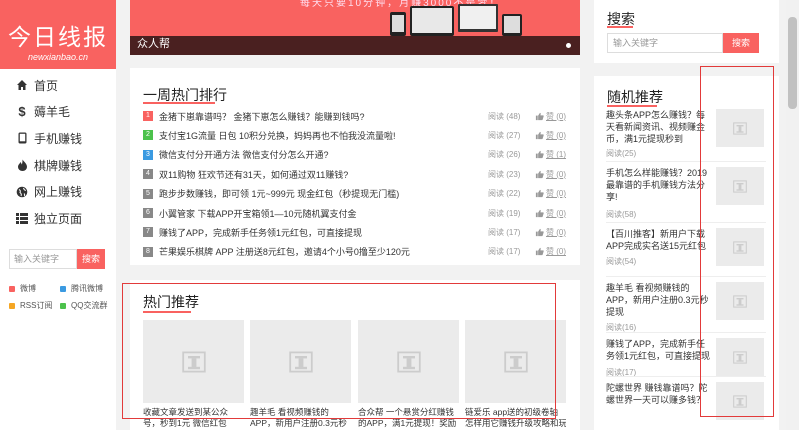 The width and height of the screenshot is (799, 430). What do you see at coordinates (148, 154) in the screenshot?
I see `rank-number: 3` at bounding box center [148, 154].